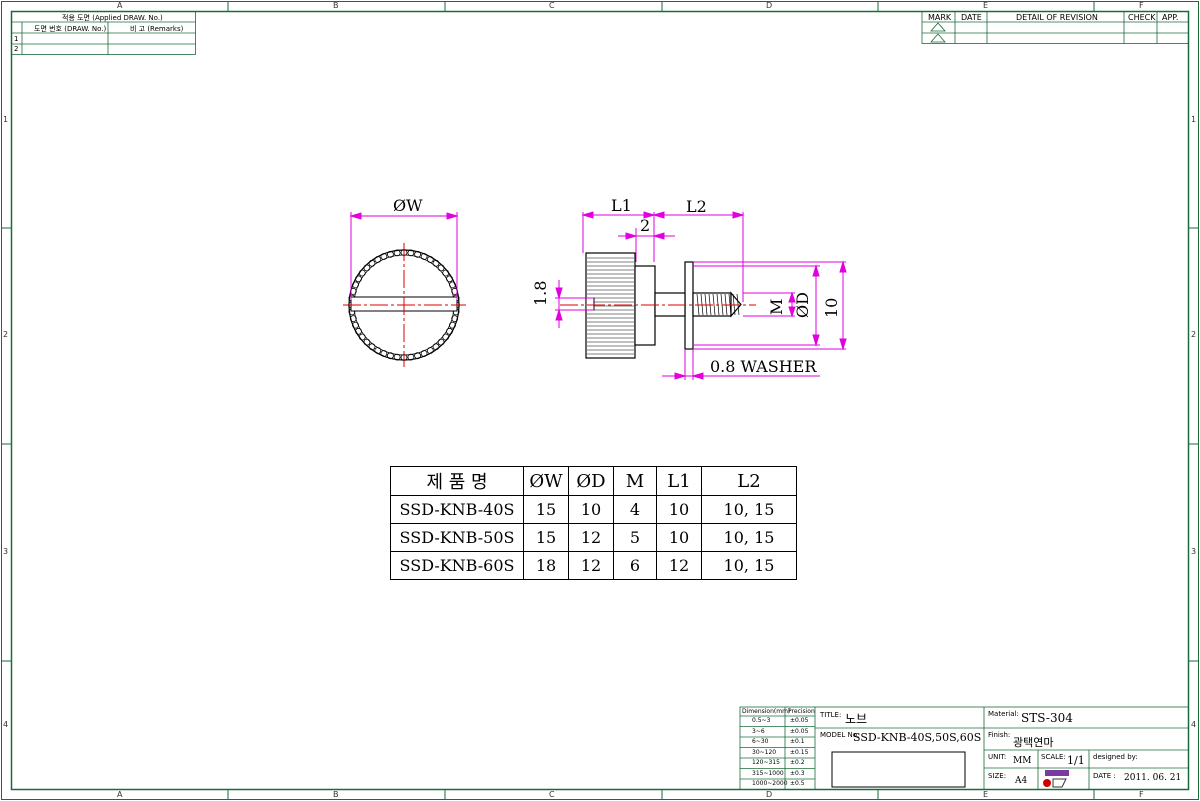 The width and height of the screenshot is (1200, 801). What do you see at coordinates (749, 481) in the screenshot?
I see `header-l2: L2` at bounding box center [749, 481].